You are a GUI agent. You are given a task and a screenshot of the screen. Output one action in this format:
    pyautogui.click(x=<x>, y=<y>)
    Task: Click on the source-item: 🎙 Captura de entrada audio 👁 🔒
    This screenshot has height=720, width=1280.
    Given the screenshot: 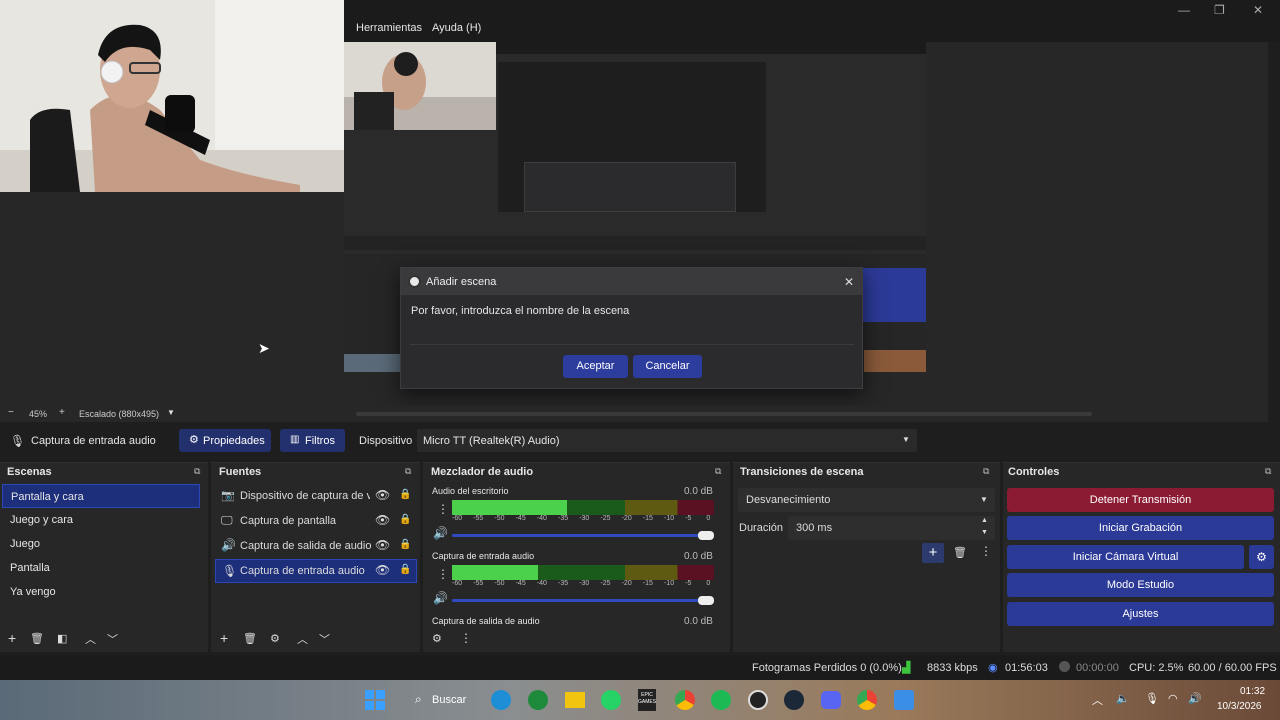 What is the action you would take?
    pyautogui.click(x=316, y=571)
    